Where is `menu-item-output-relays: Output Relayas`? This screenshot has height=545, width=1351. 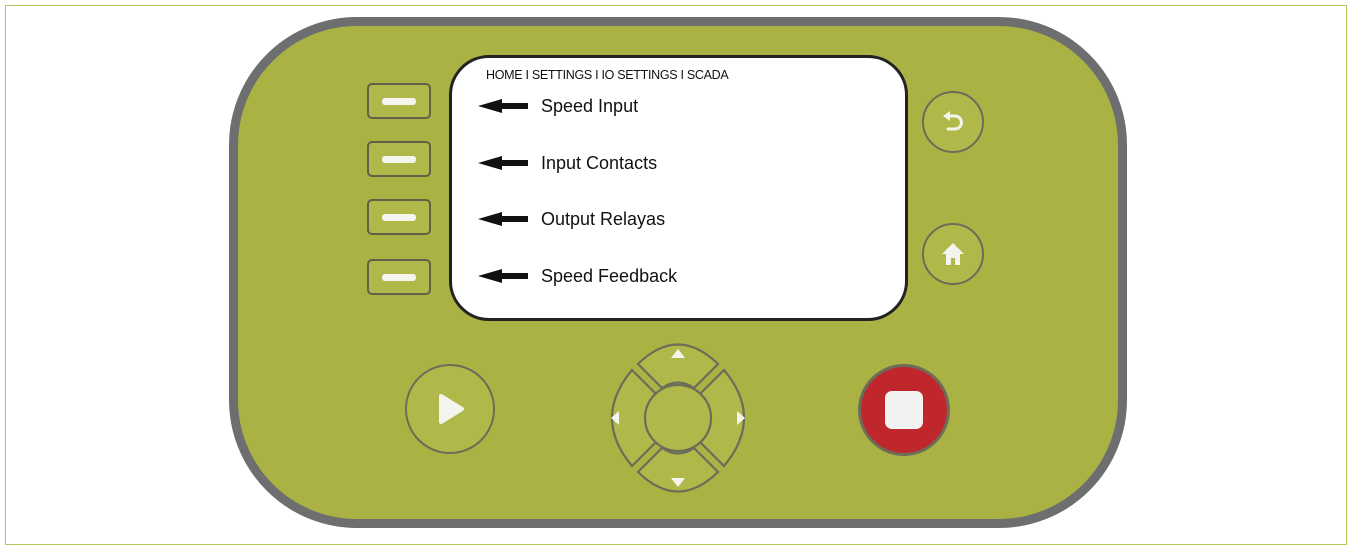
menu-item-output-relays: Output Relayas is located at coordinates (571, 219).